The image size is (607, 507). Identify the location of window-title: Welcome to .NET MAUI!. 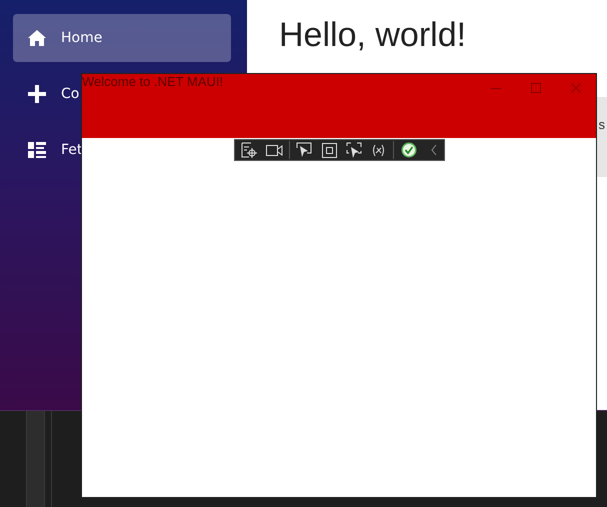
(153, 81).